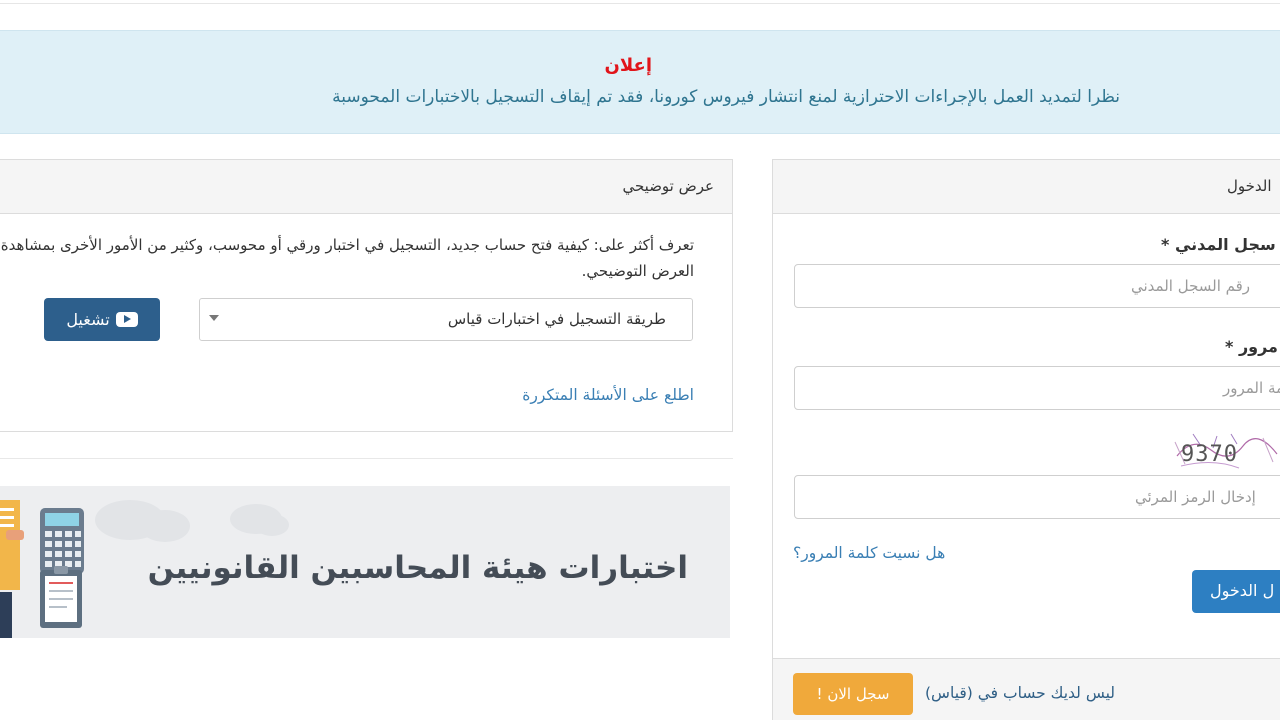 This screenshot has width=1280, height=720. What do you see at coordinates (869, 553) in the screenshot?
I see `forgot-password-link: هل نسيت كلمة المرور؟` at bounding box center [869, 553].